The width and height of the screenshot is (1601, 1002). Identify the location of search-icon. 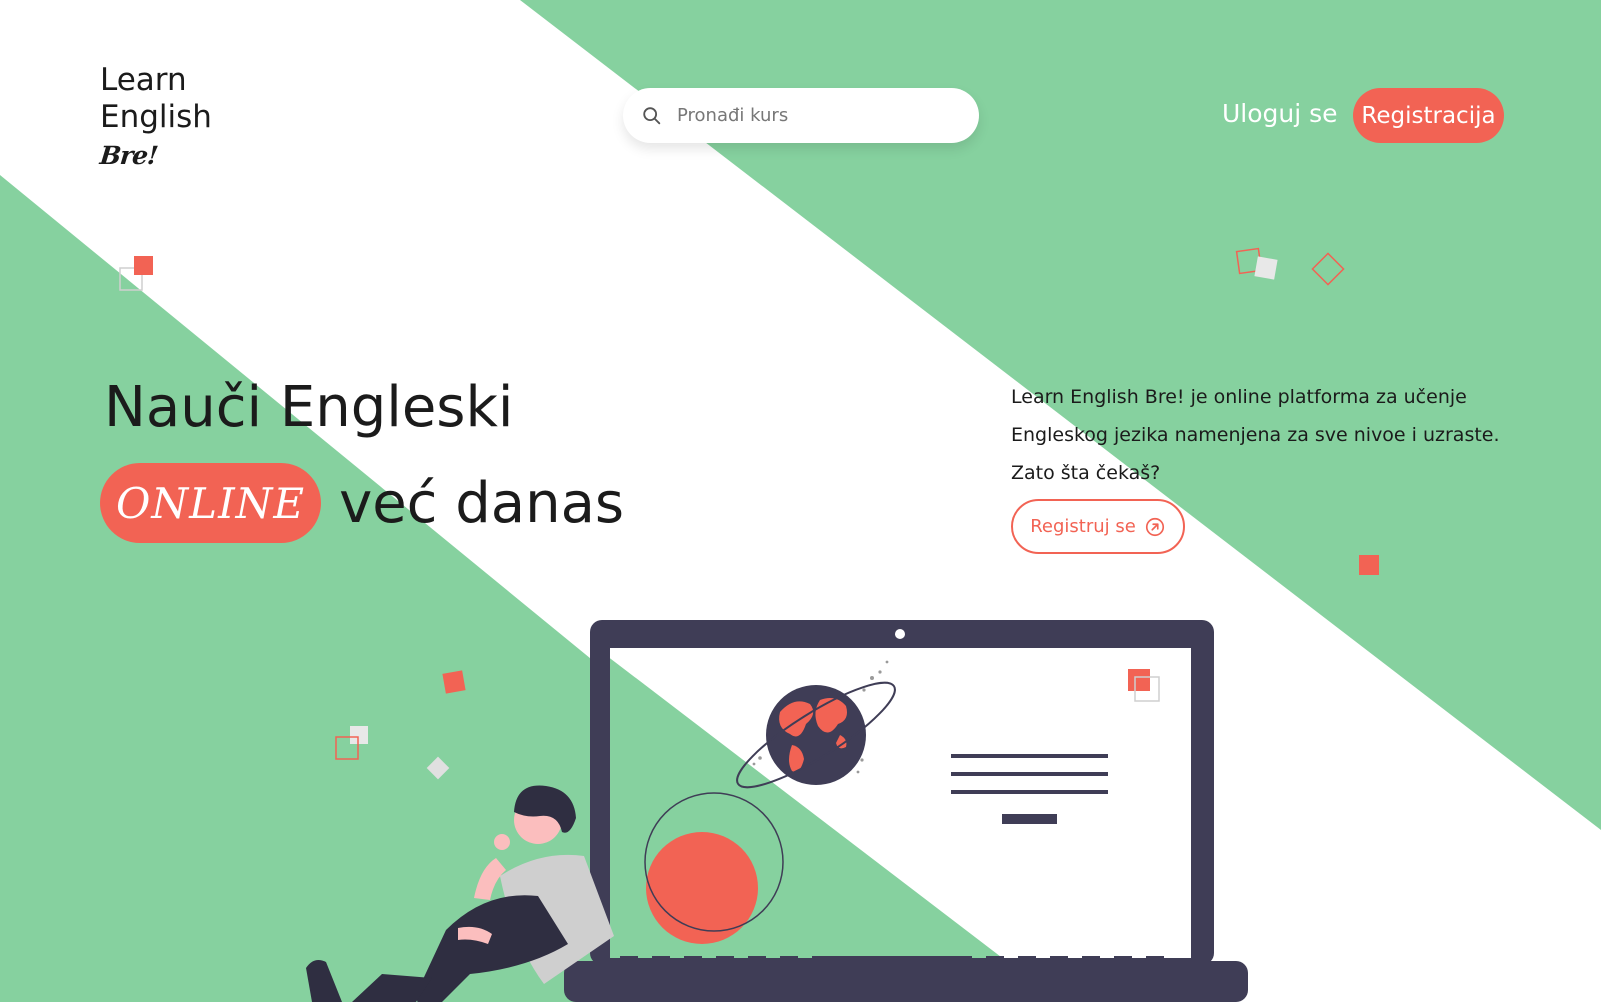
(652, 115).